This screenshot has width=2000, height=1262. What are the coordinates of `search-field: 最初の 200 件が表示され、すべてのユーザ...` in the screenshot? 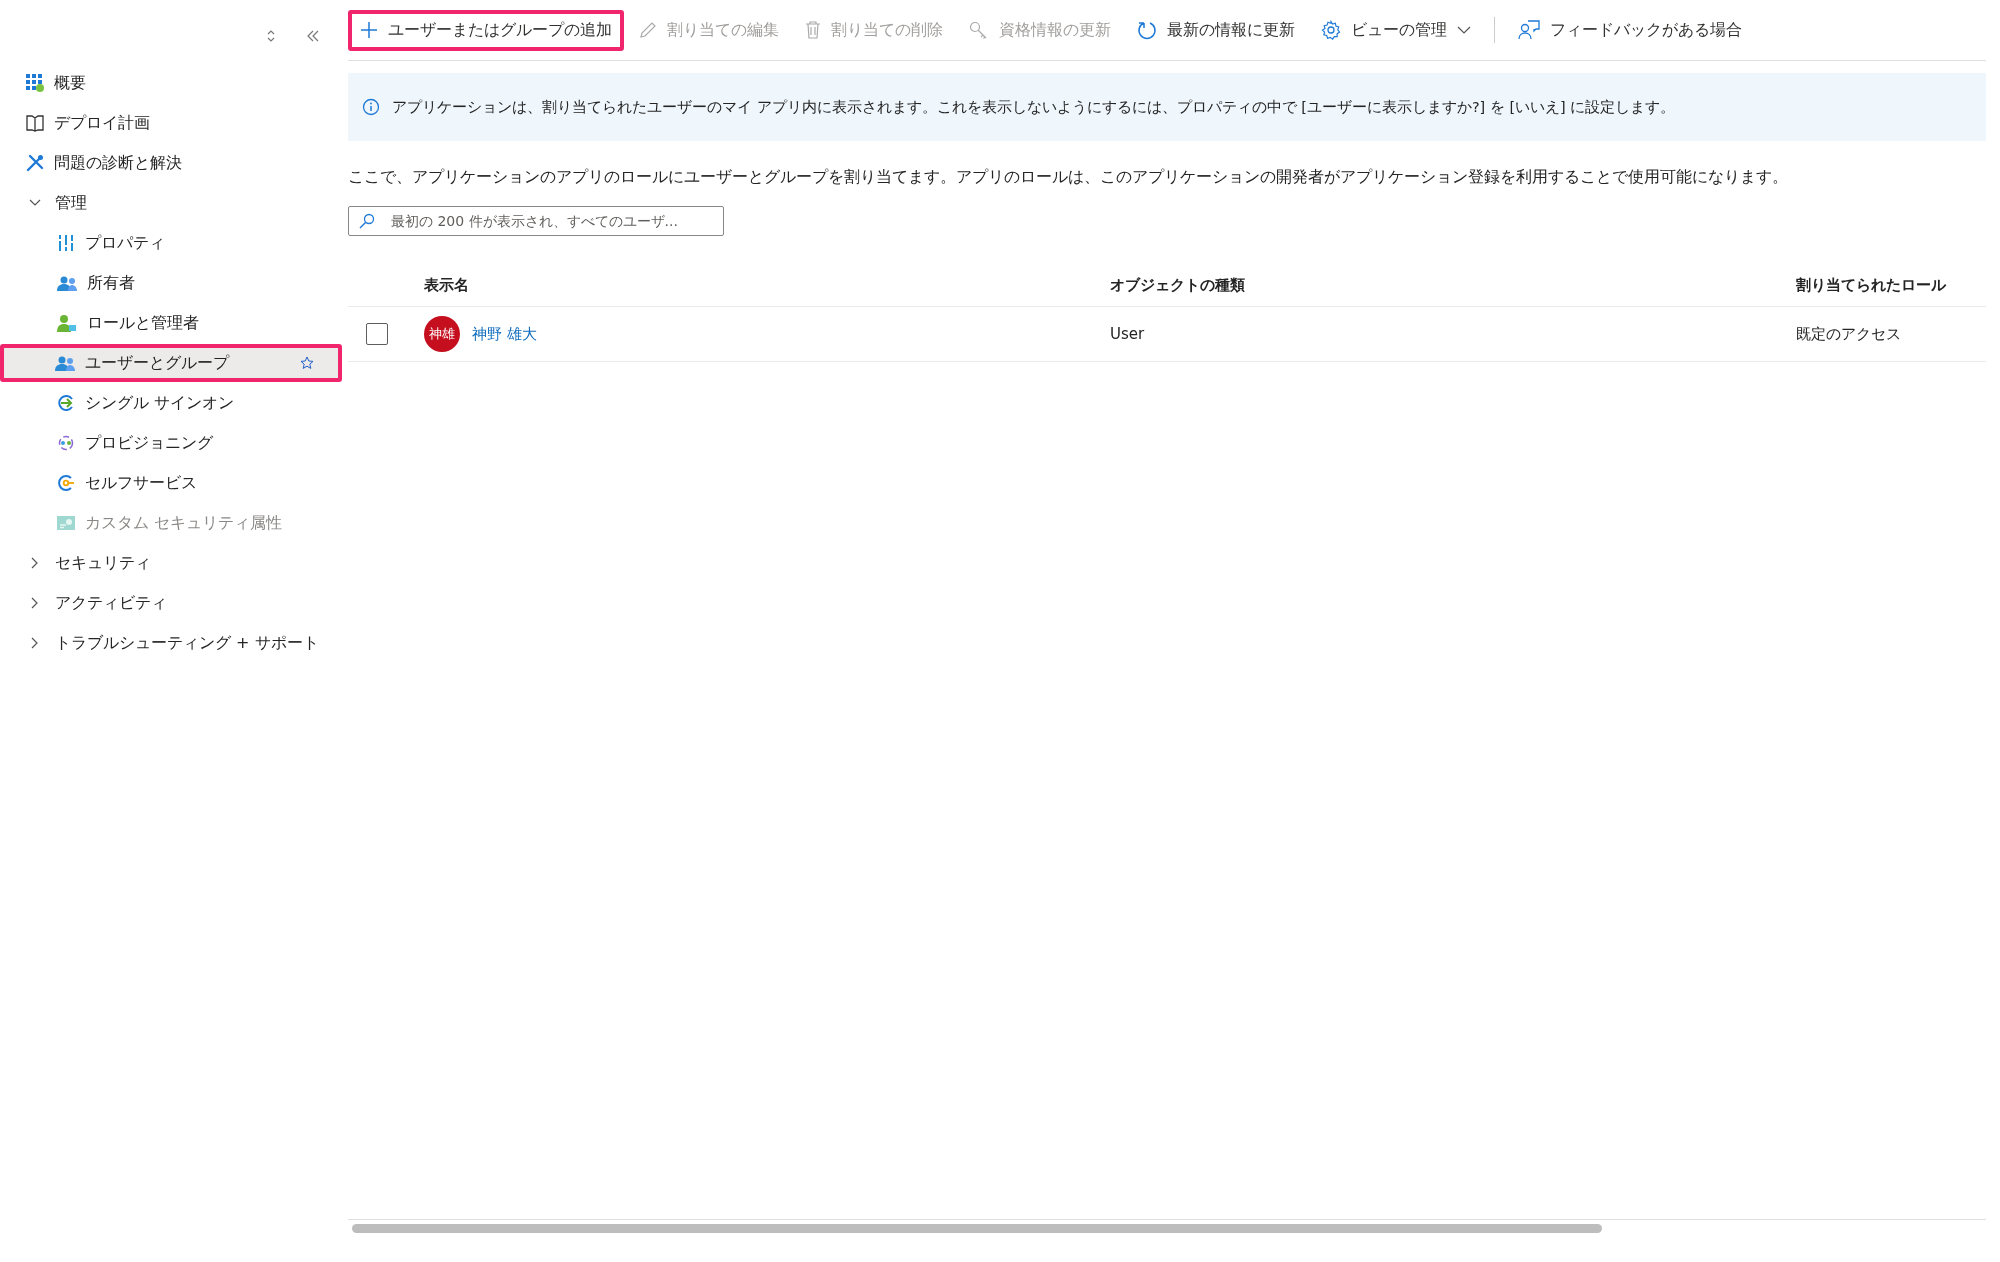 It's located at (536, 221).